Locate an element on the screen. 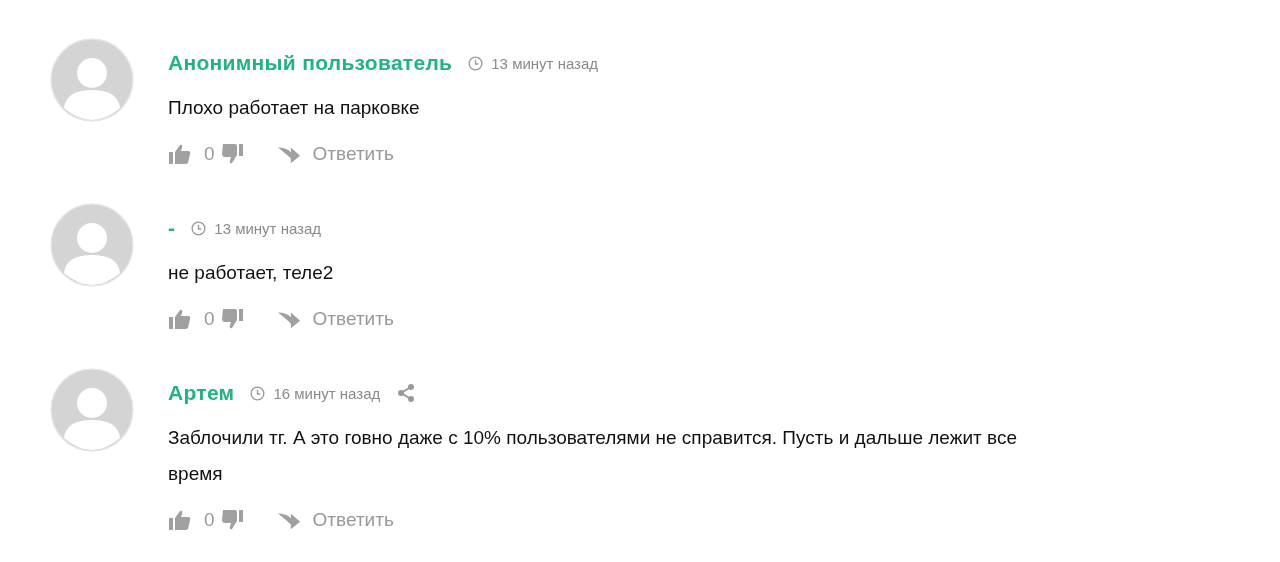  author-name: Анонимный пользователь is located at coordinates (310, 63).